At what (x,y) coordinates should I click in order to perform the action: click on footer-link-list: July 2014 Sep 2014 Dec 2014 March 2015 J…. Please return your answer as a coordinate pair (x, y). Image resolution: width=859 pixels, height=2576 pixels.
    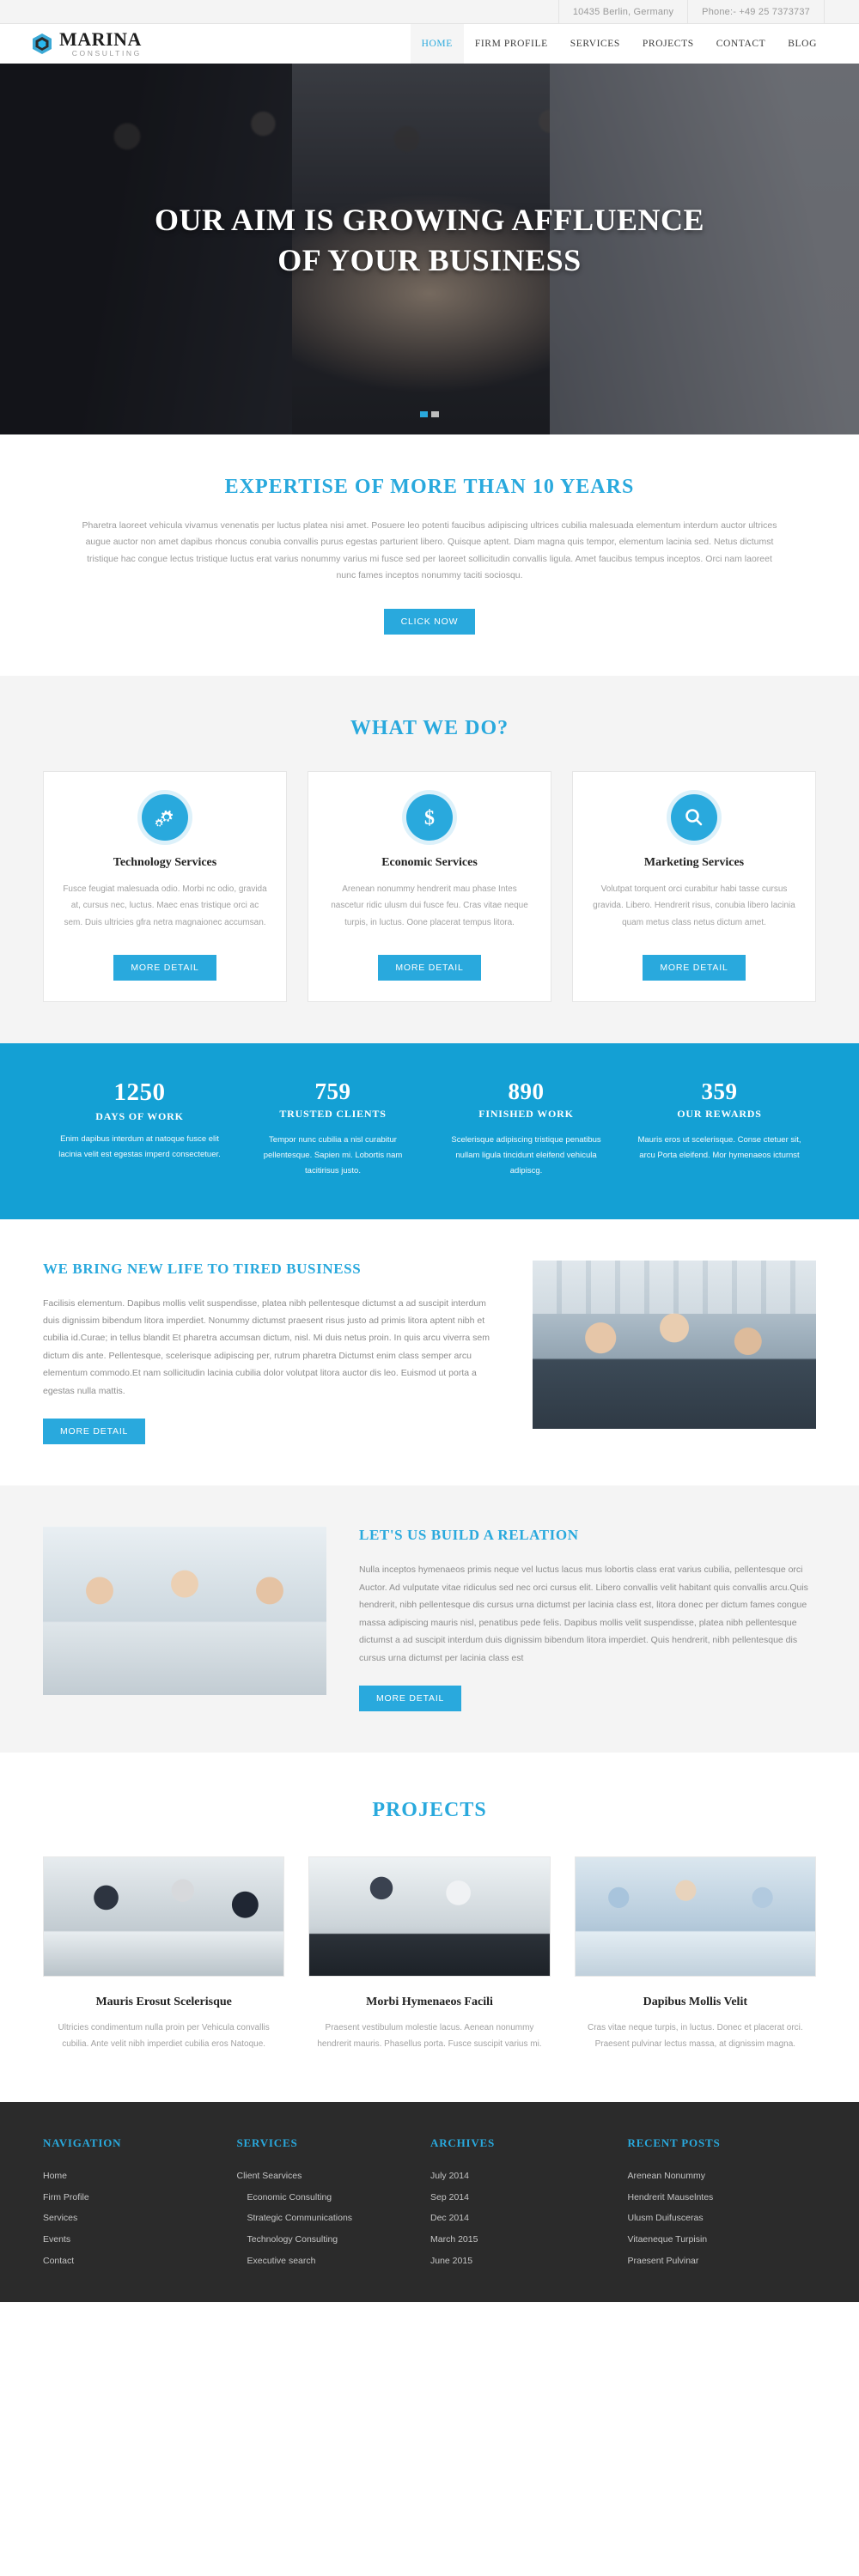
    Looking at the image, I should click on (516, 2218).